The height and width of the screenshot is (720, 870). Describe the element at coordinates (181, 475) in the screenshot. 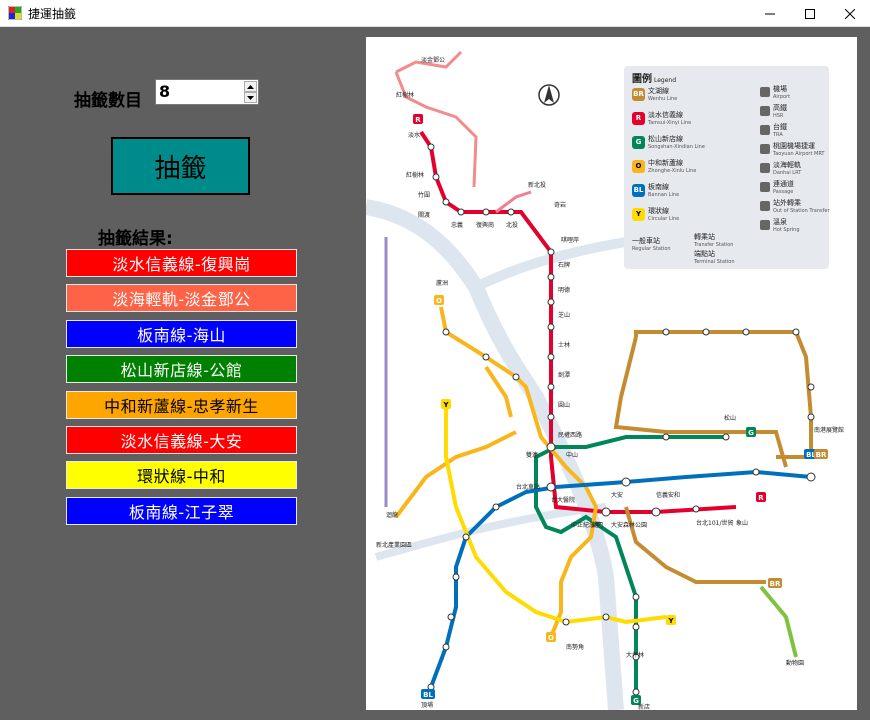

I see `result-item: 環狀線-中和` at that location.